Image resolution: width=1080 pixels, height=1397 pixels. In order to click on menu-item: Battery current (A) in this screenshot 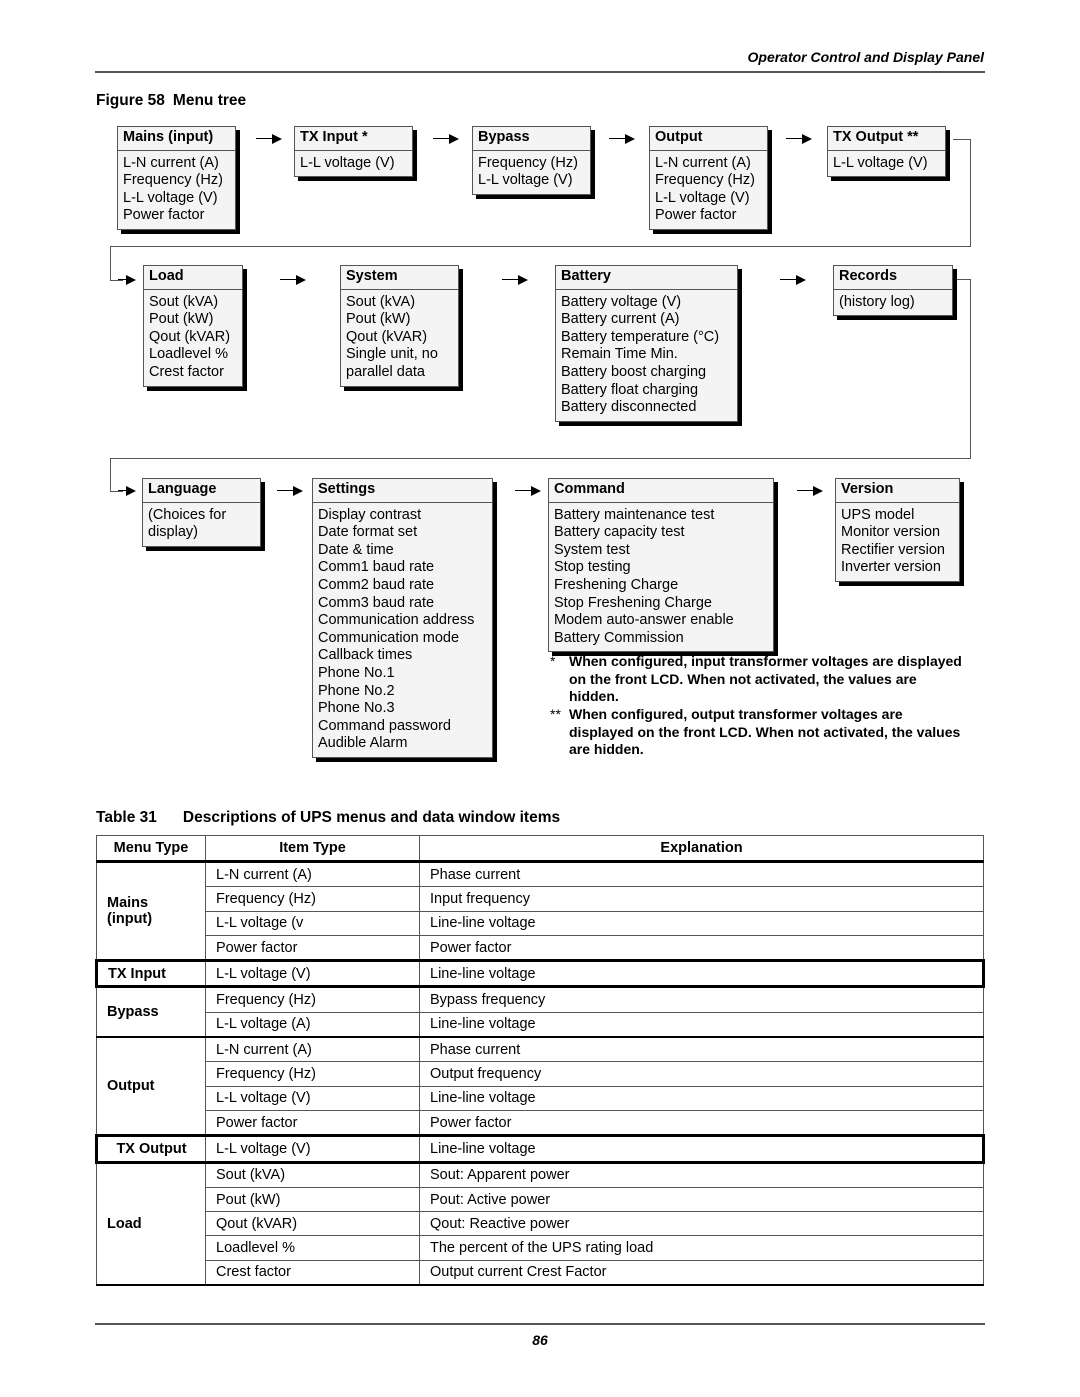, I will do `click(620, 319)`.